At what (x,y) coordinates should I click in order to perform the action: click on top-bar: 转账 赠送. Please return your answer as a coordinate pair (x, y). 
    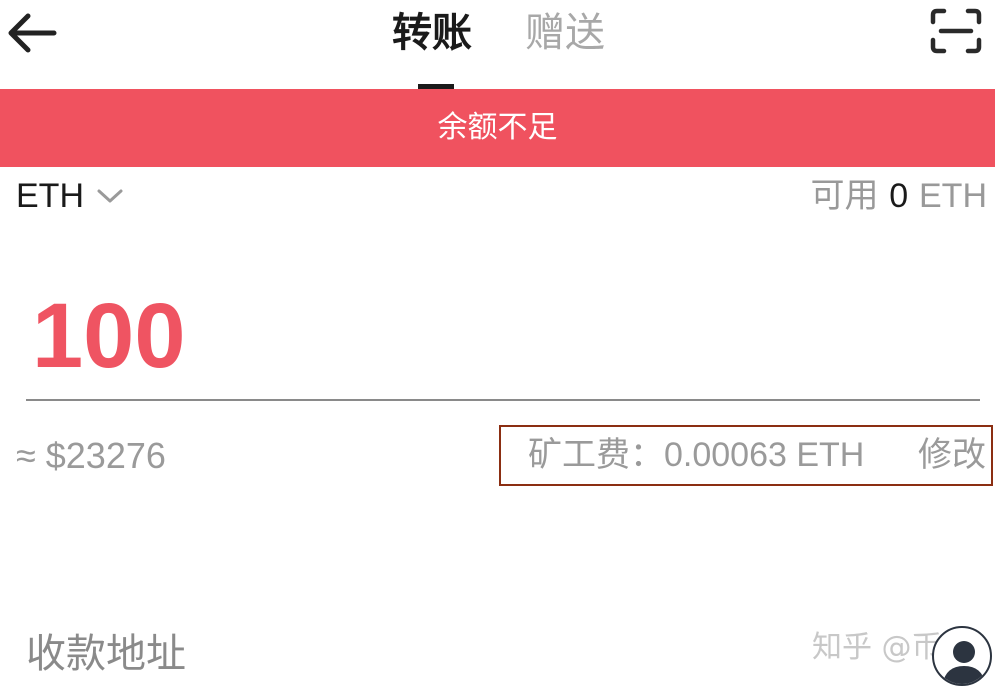
    Looking at the image, I should click on (497, 44).